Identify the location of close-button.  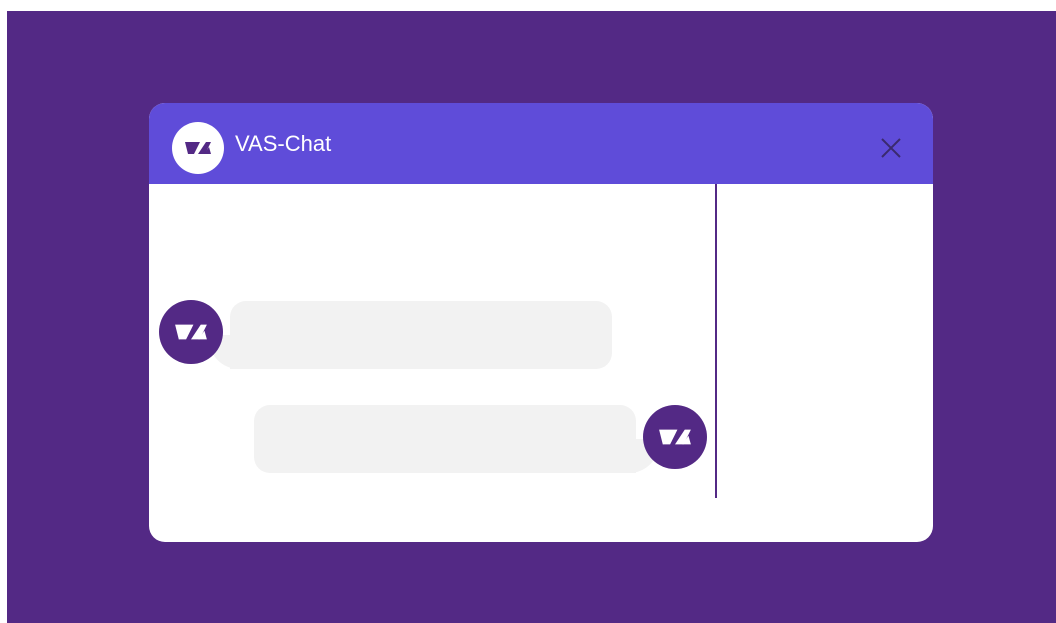
(891, 148).